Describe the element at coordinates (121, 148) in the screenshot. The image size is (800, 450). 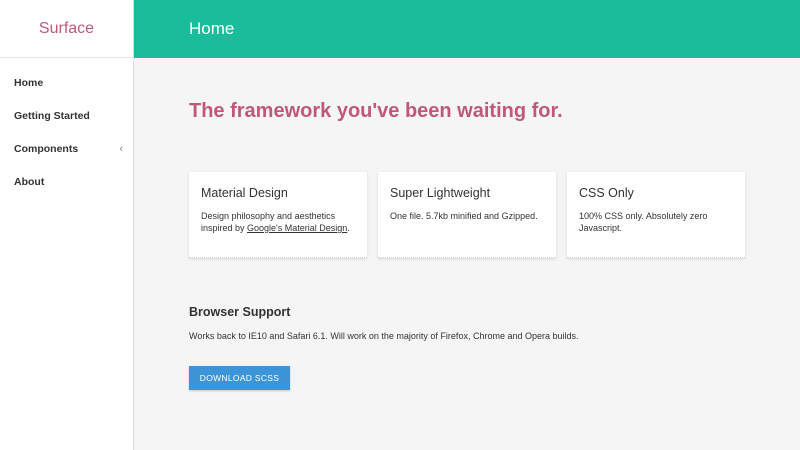
I see `chevron-left-icon: ‹` at that location.